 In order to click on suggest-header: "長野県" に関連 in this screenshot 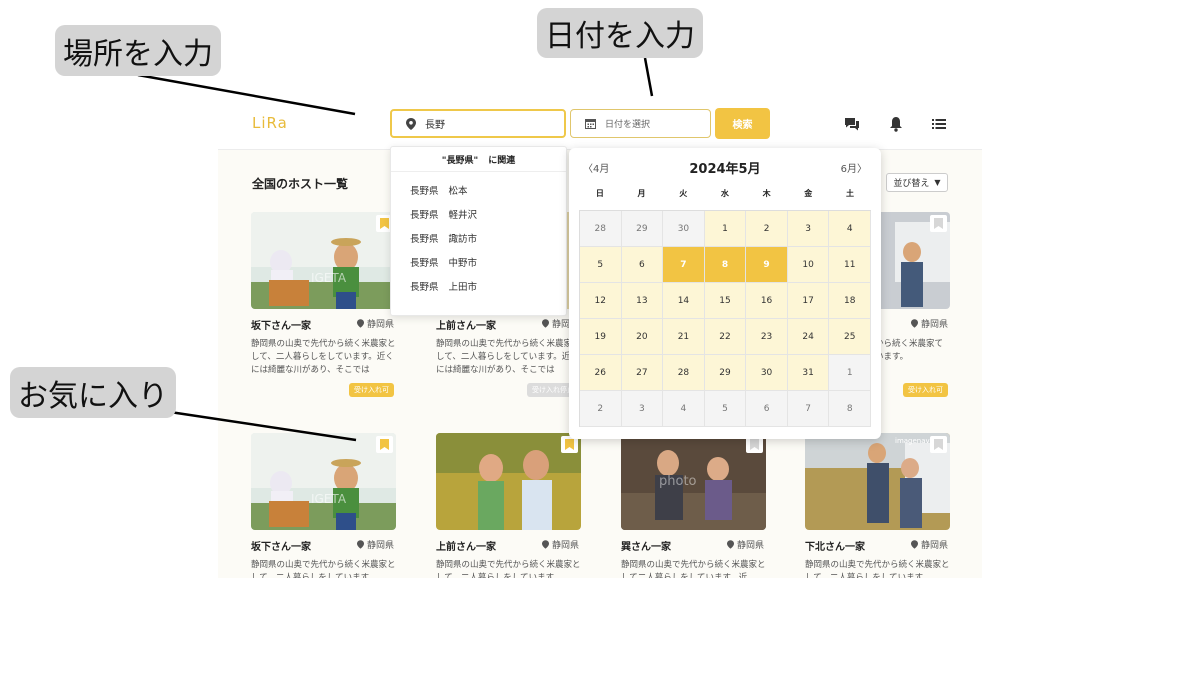, I will do `click(478, 159)`.